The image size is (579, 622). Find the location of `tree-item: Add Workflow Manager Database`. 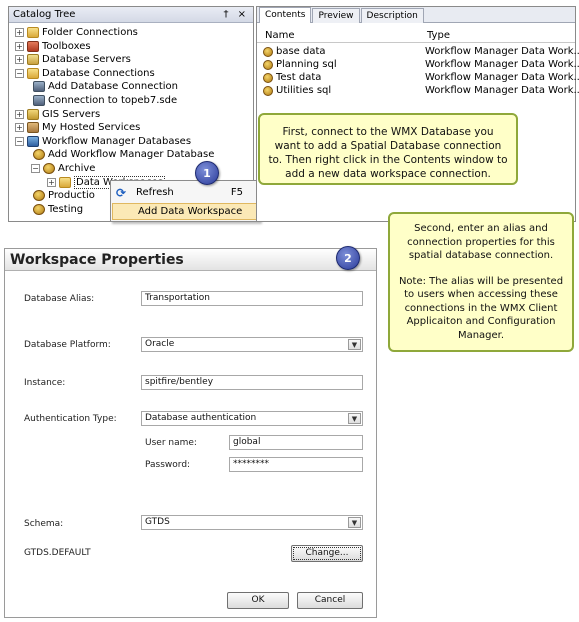

tree-item: Add Workflow Manager Database is located at coordinates (122, 154).